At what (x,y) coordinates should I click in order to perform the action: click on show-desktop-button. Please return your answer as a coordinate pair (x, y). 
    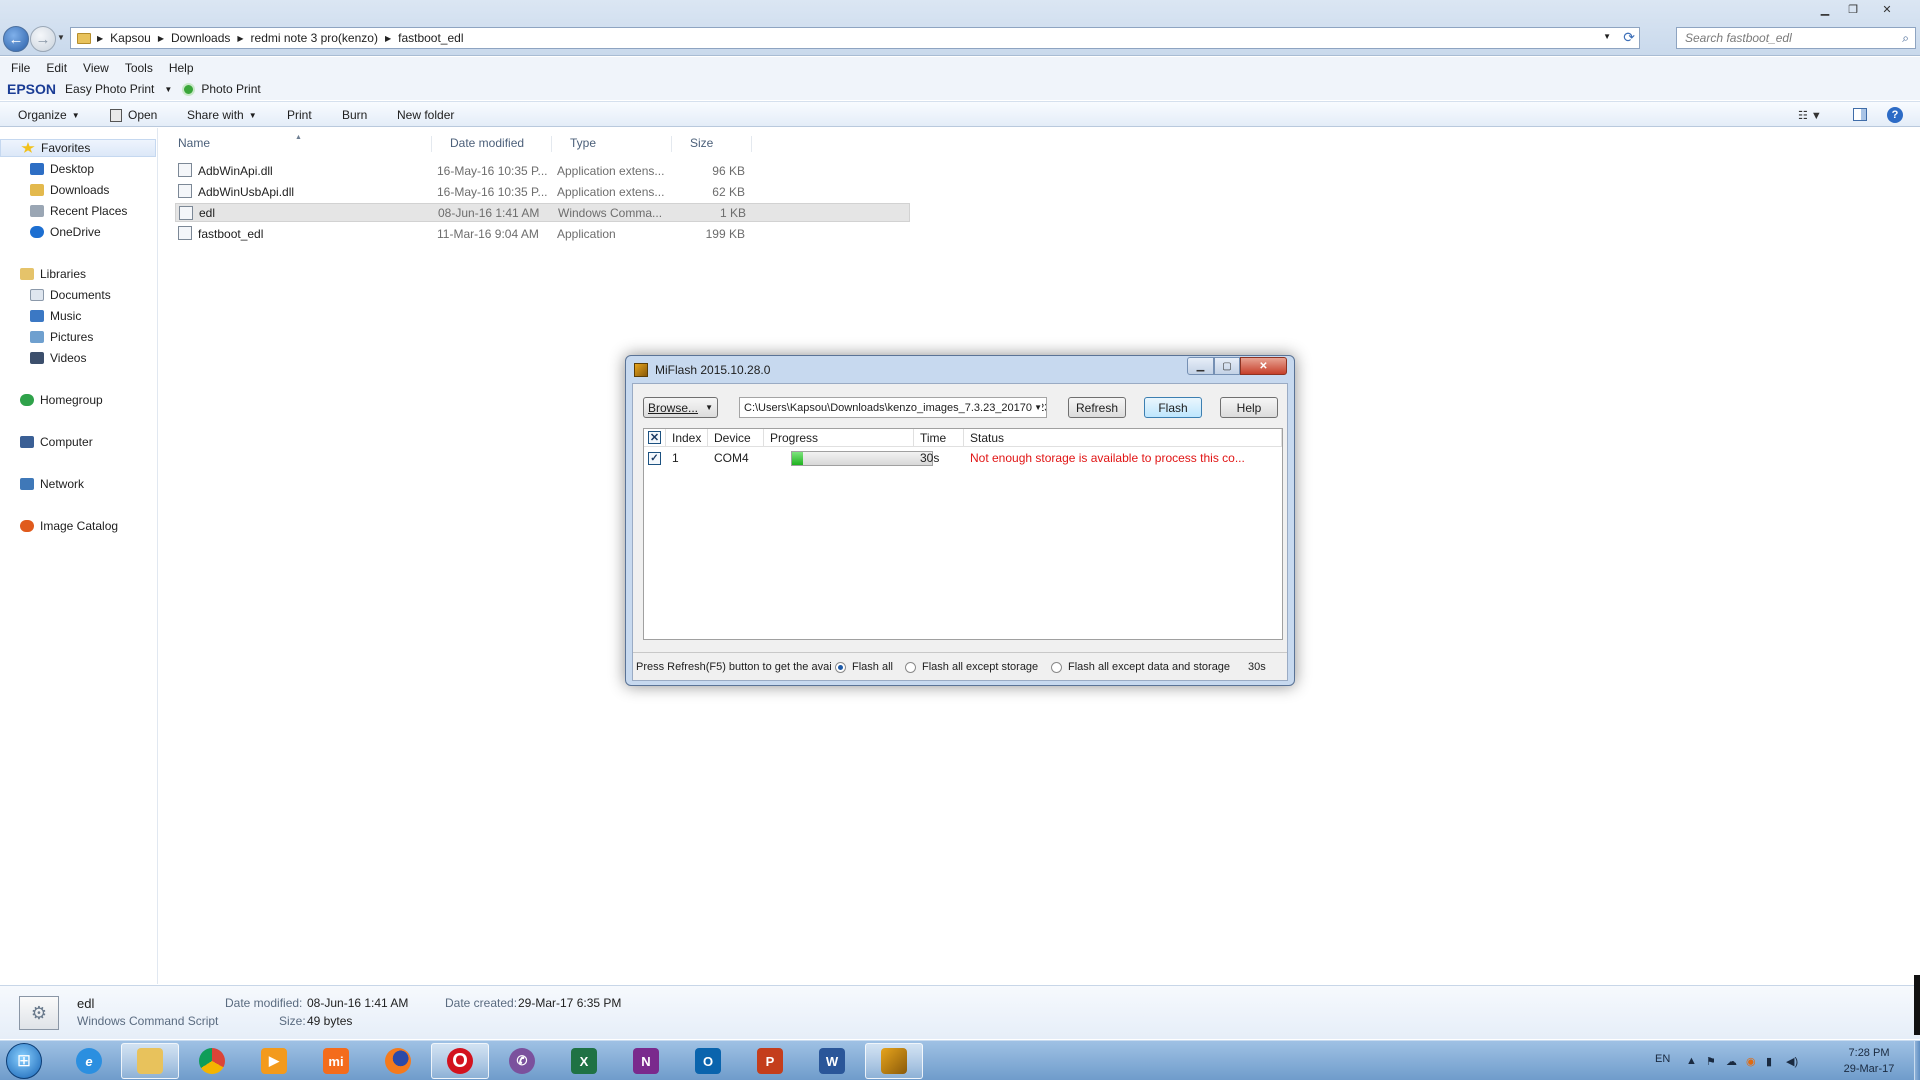
    Looking at the image, I should click on (1917, 1060).